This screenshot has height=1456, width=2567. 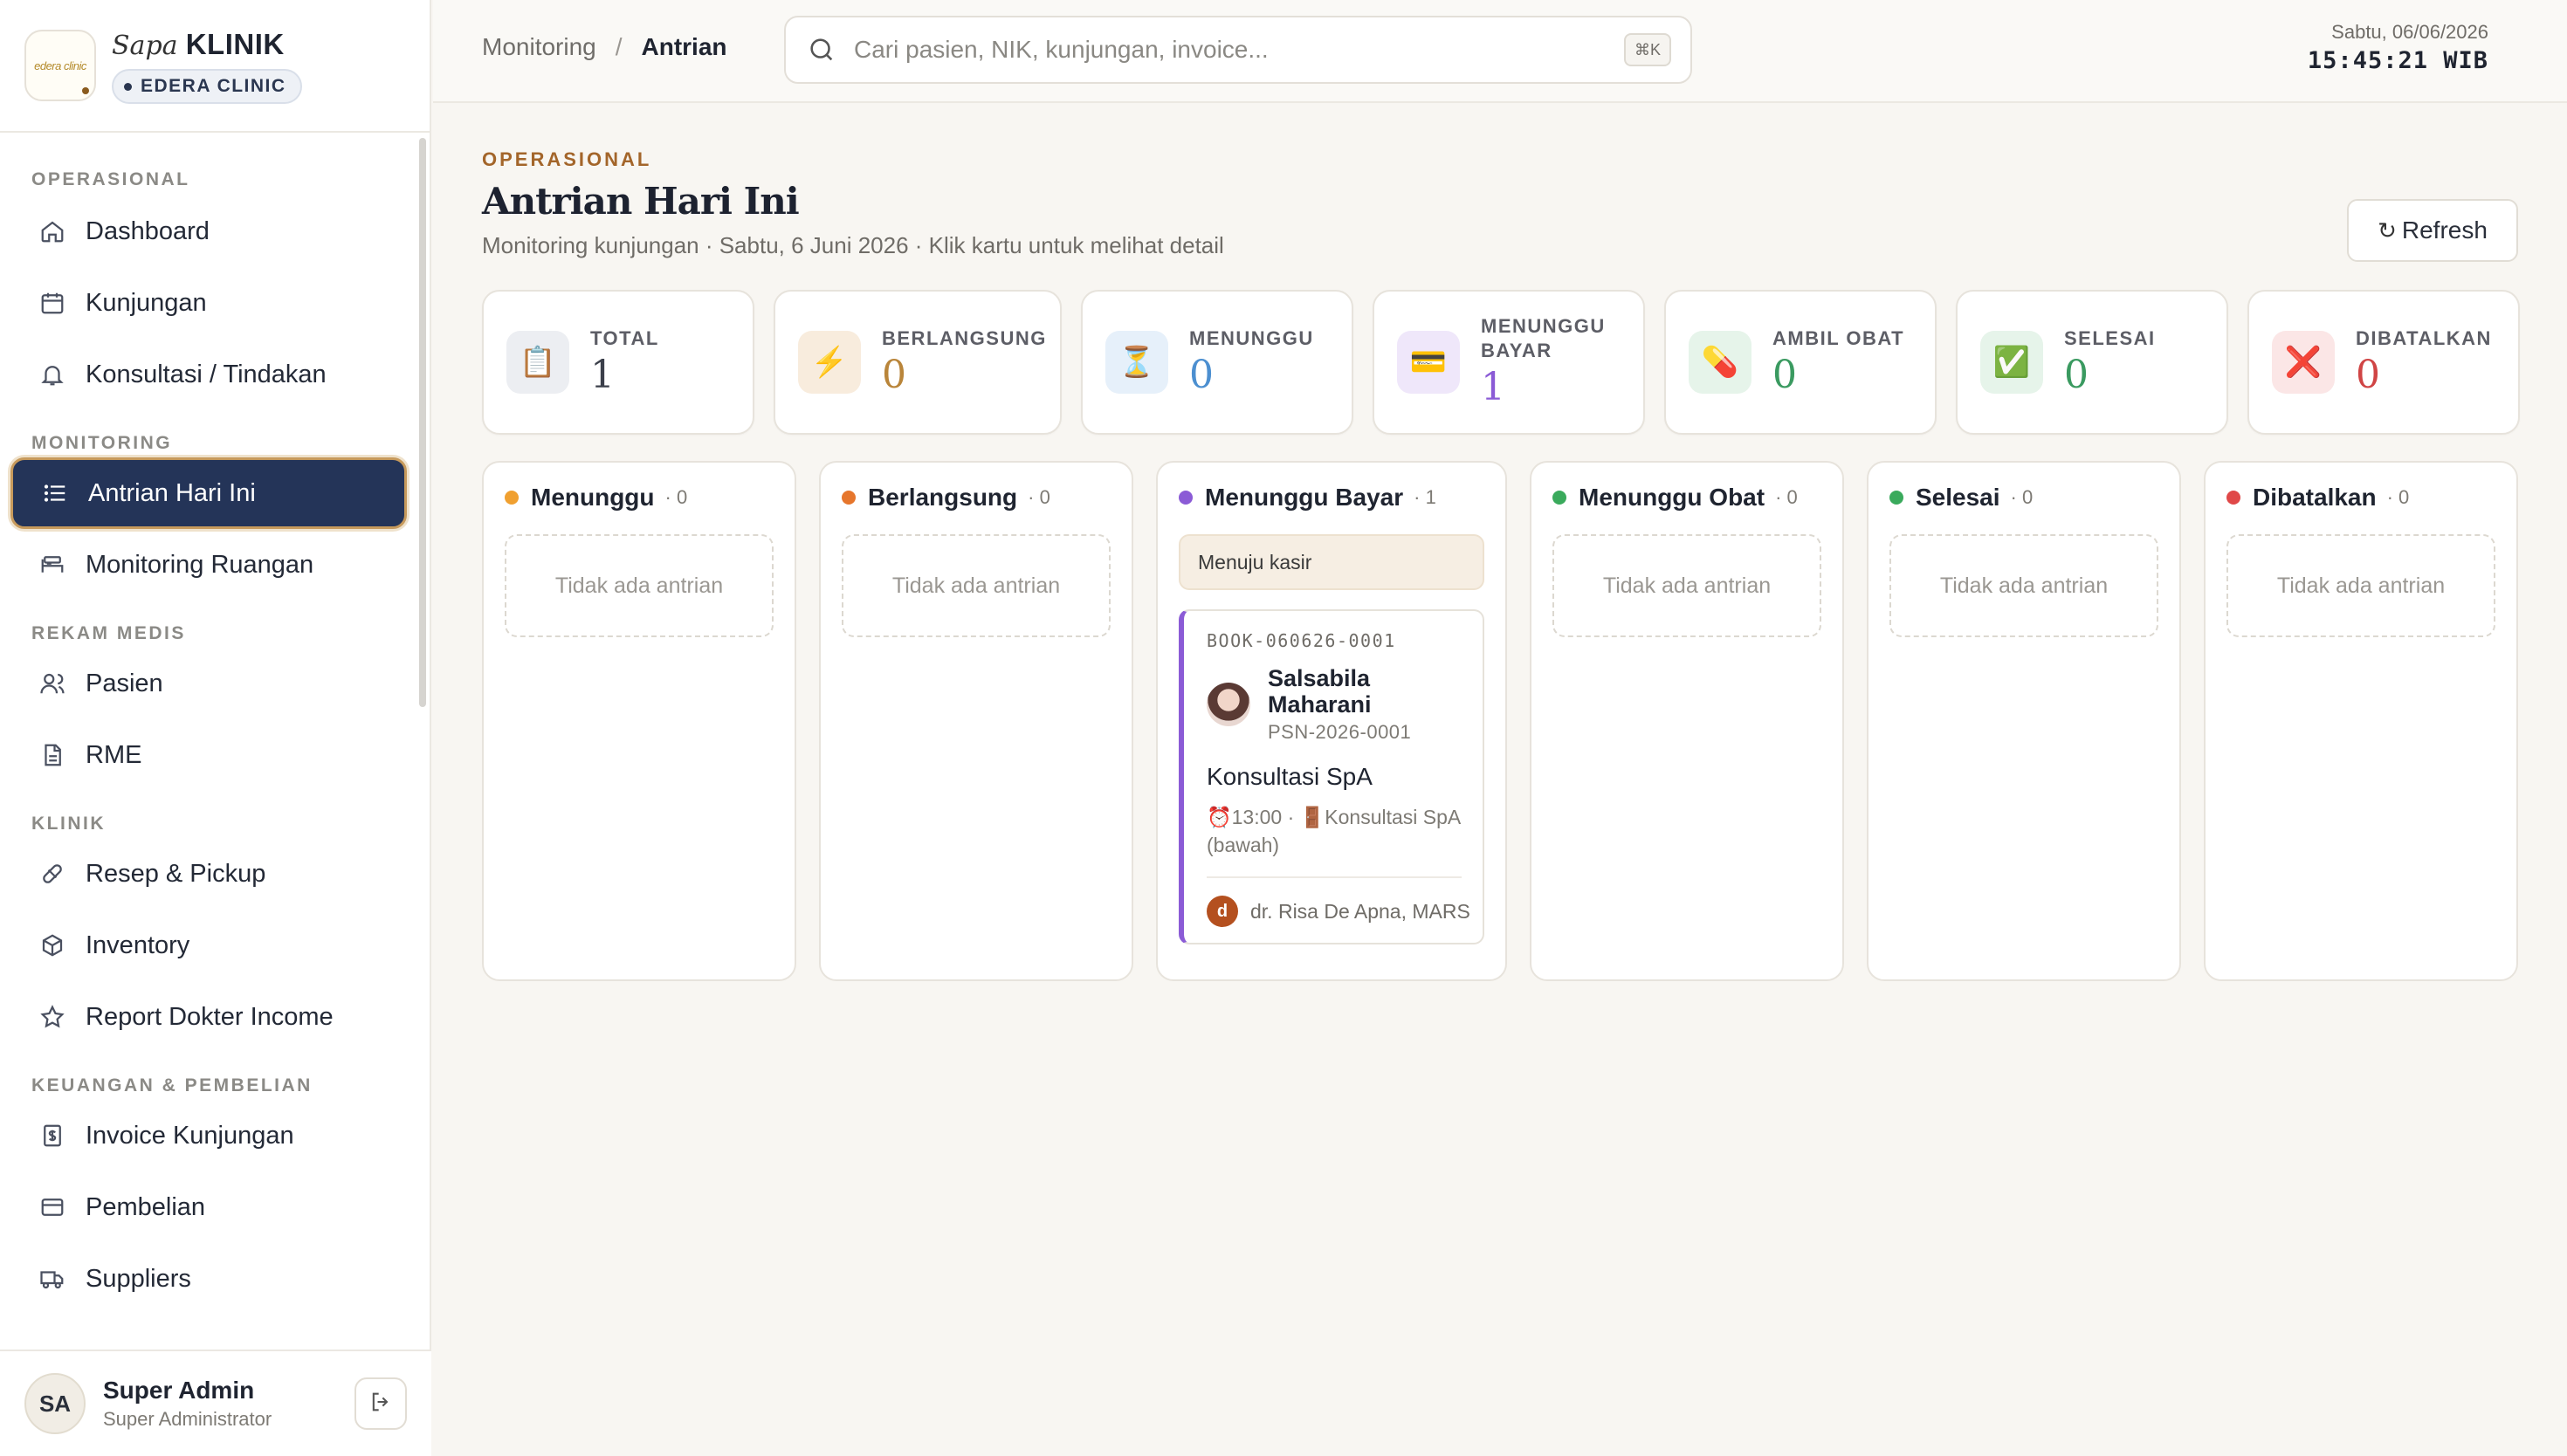 I want to click on sidebar-item-invoice-kunjungan: Invoice Kunjungan, so click(x=208, y=1135).